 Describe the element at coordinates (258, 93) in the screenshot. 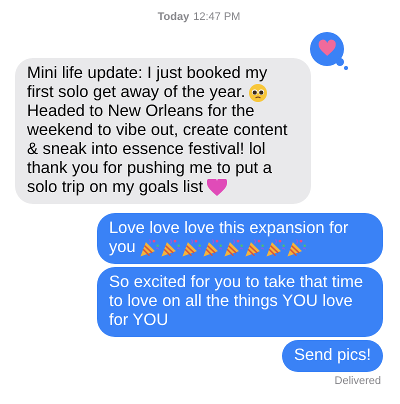

I see `pleading-face-icon` at that location.